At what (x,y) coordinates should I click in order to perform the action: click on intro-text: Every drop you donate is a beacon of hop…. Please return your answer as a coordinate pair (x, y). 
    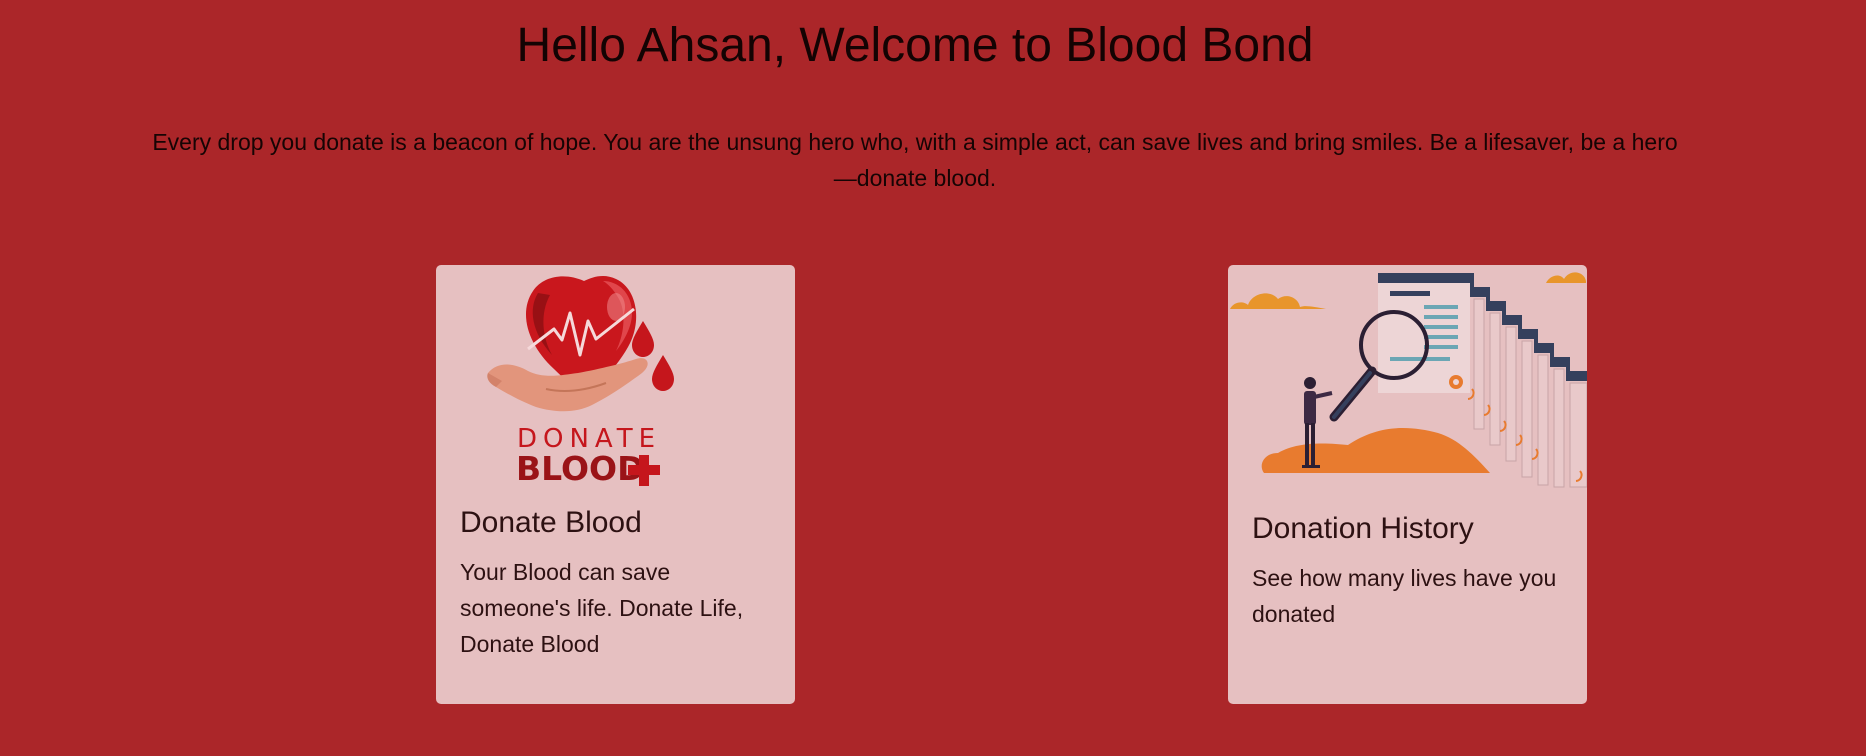
    Looking at the image, I should click on (915, 160).